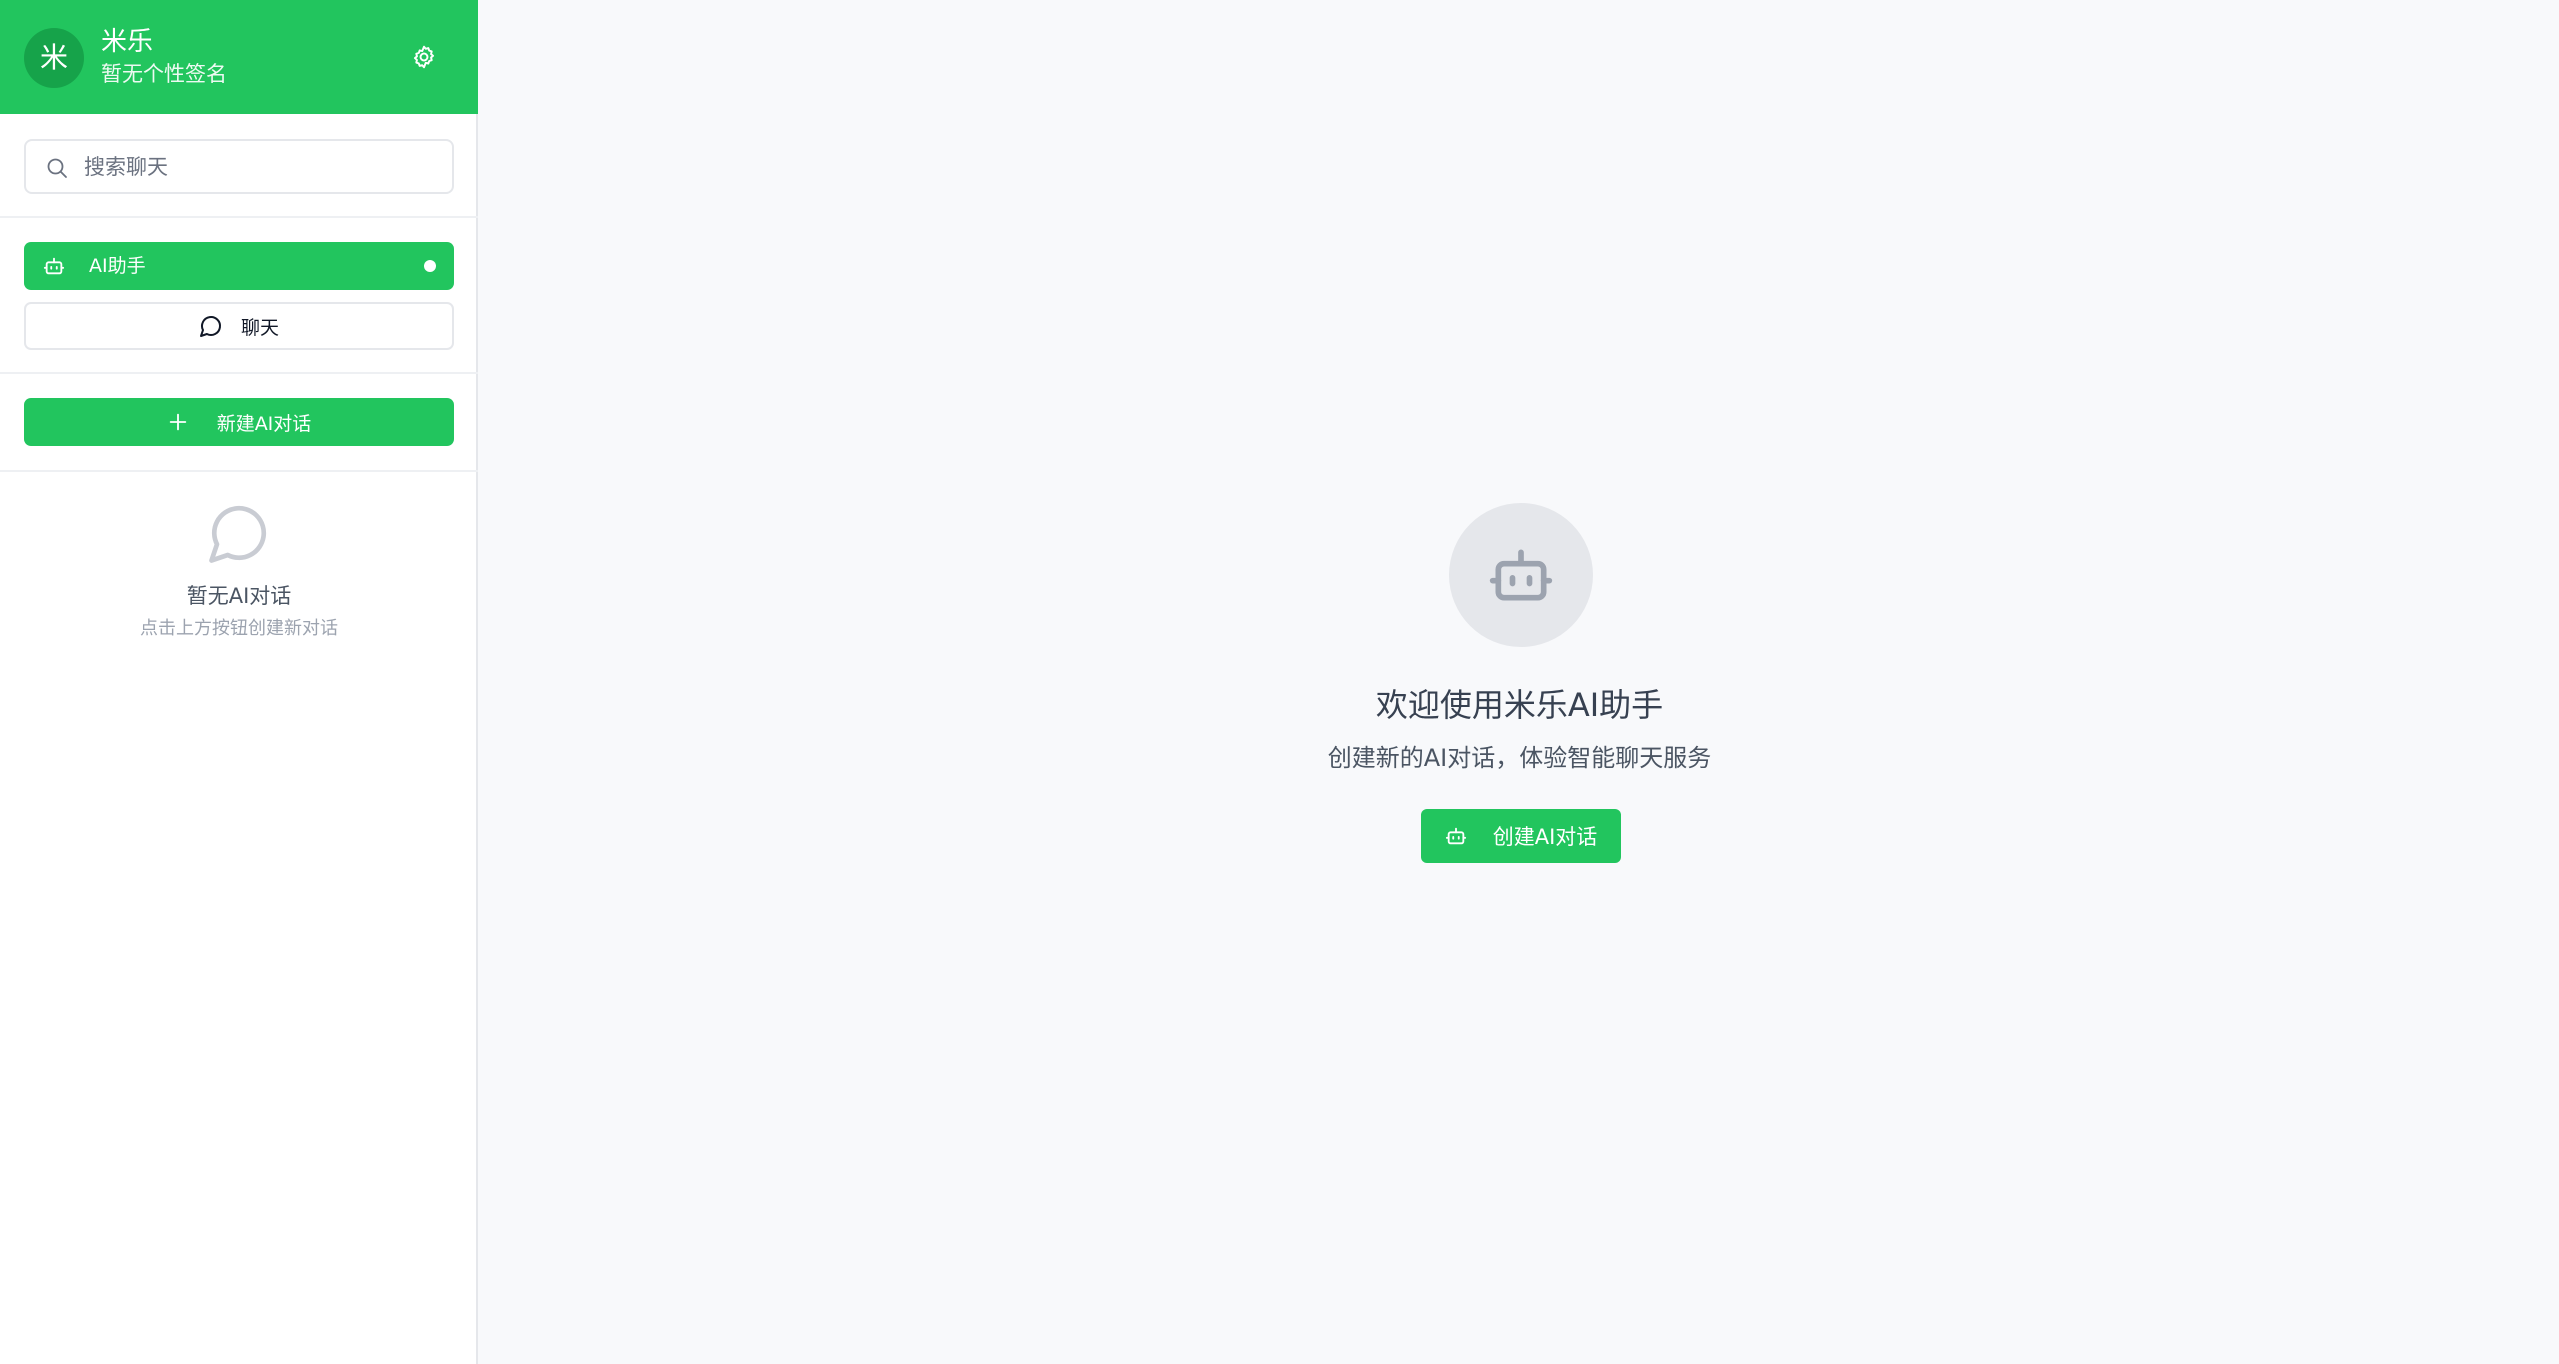  I want to click on settings-button, so click(424, 57).